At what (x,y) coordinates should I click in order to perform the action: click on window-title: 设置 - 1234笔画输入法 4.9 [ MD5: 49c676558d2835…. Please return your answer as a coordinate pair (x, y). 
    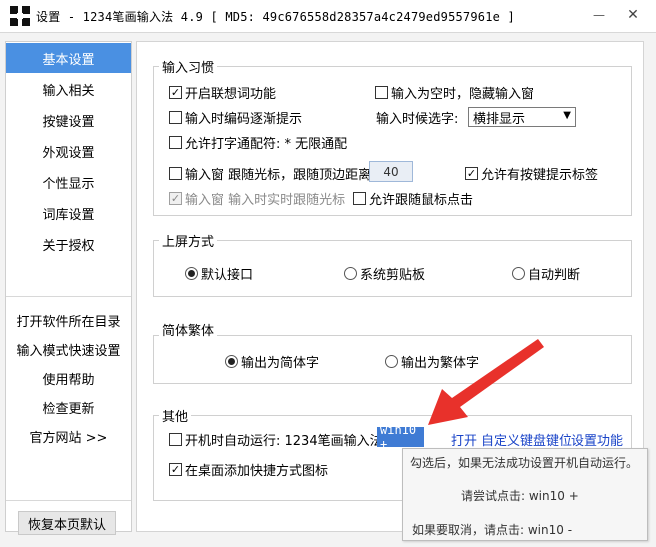
    Looking at the image, I should click on (275, 17).